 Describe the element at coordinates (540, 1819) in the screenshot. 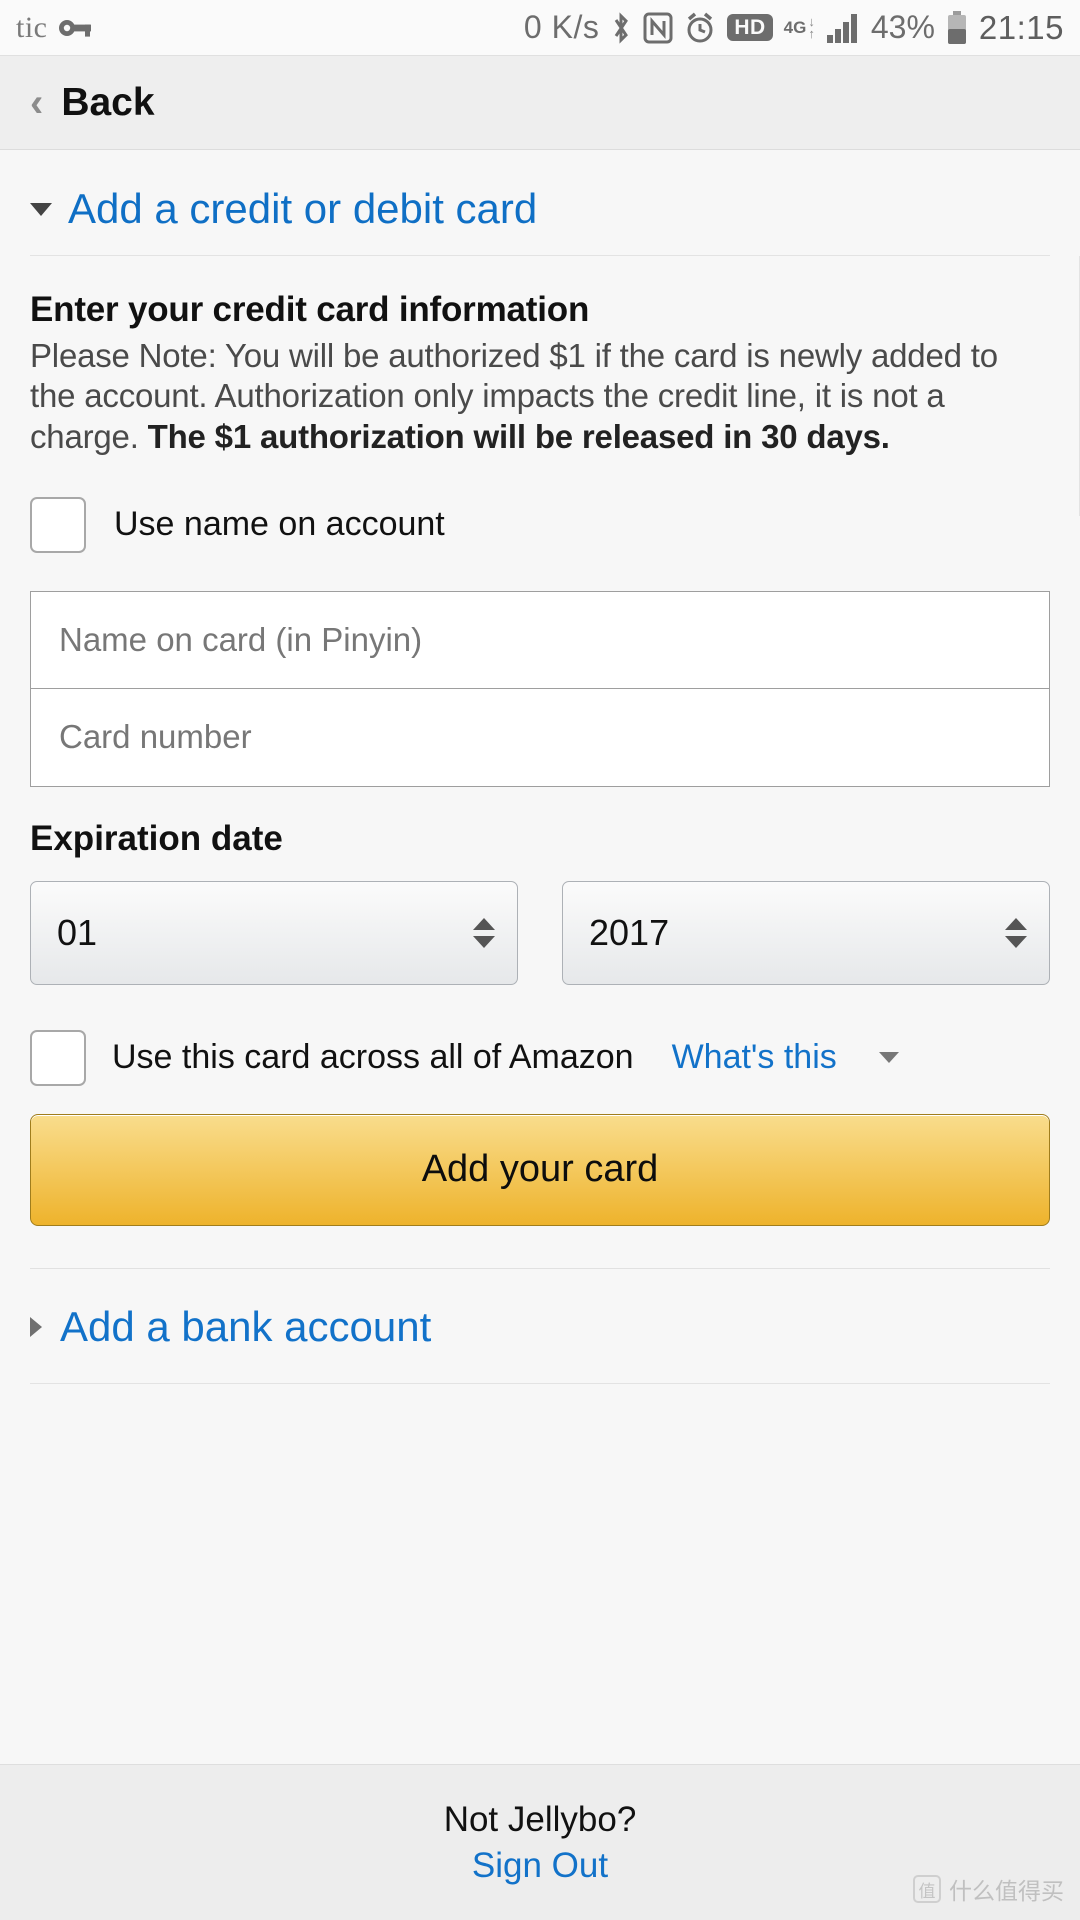

I see `not-user-label: Not Jellybo?` at that location.